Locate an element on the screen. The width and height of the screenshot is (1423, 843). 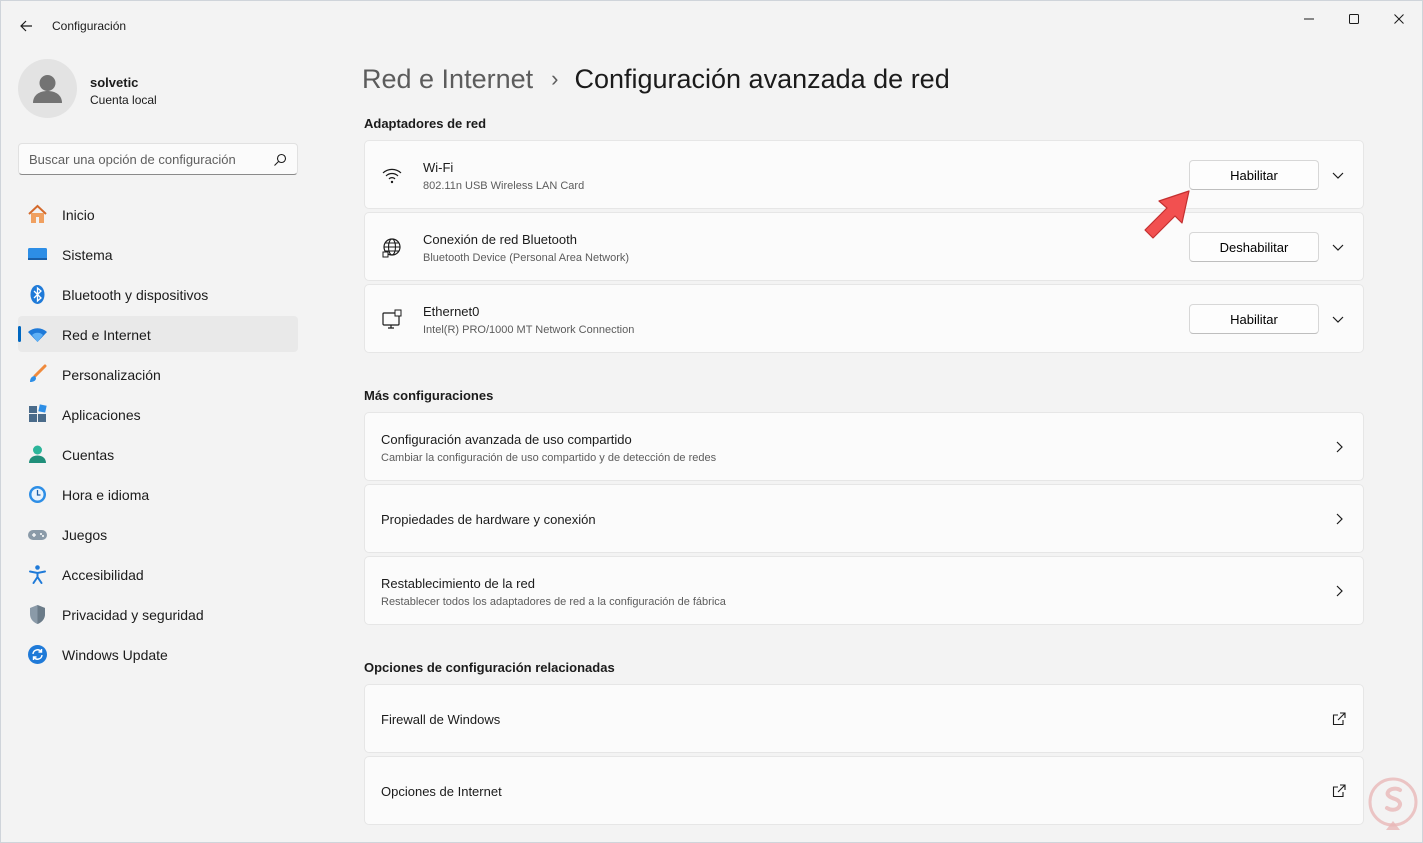
close-icon is located at coordinates (1399, 19).